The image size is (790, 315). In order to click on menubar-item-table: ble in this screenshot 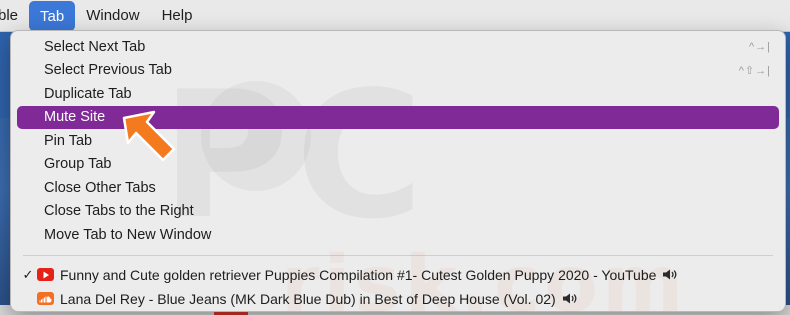, I will do `click(14, 16)`.